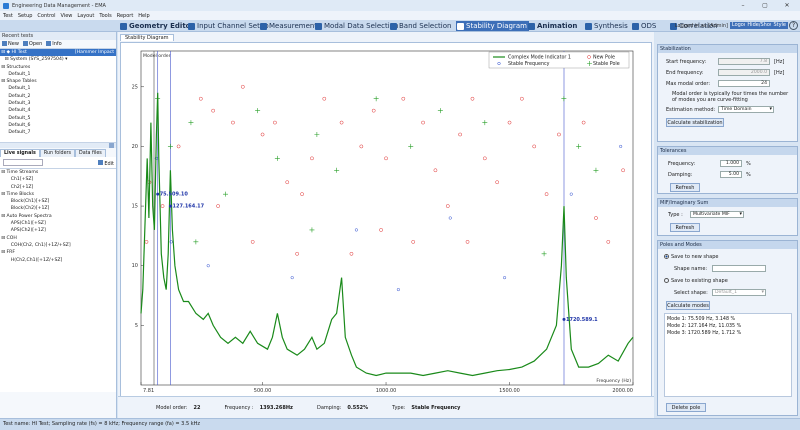 The height and width of the screenshot is (430, 800). I want to click on frequency-value: 1393.268Hz, so click(276, 407).